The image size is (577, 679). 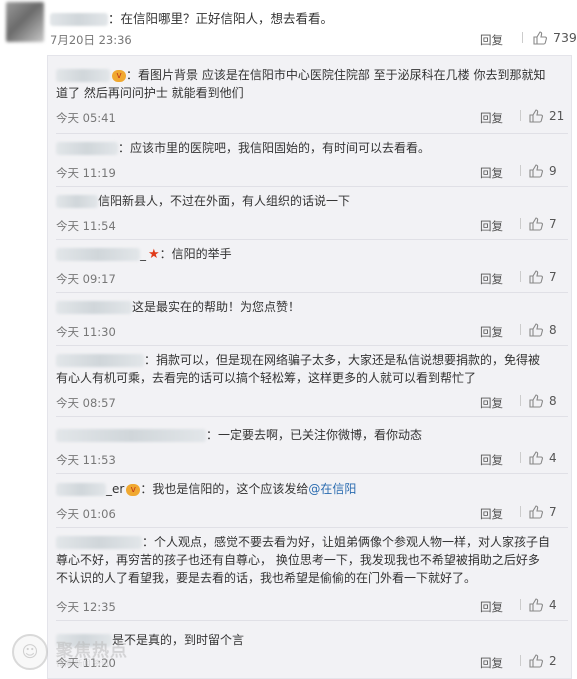 I want to click on like-button: 21, so click(x=542, y=116).